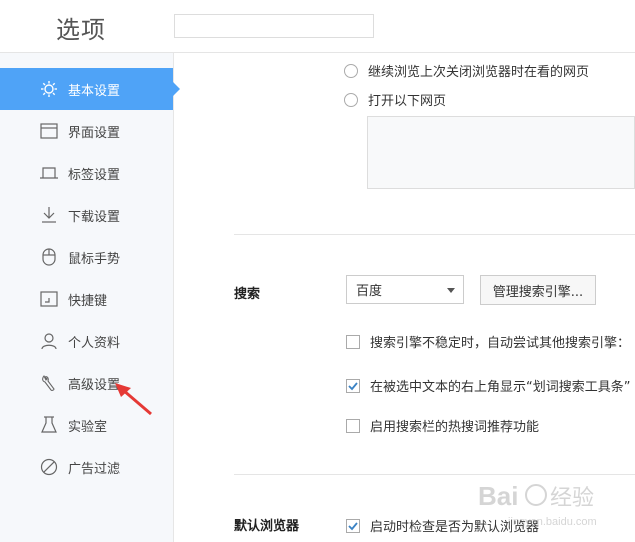 This screenshot has width=635, height=542. Describe the element at coordinates (49, 257) in the screenshot. I see `mouse-icon` at that location.